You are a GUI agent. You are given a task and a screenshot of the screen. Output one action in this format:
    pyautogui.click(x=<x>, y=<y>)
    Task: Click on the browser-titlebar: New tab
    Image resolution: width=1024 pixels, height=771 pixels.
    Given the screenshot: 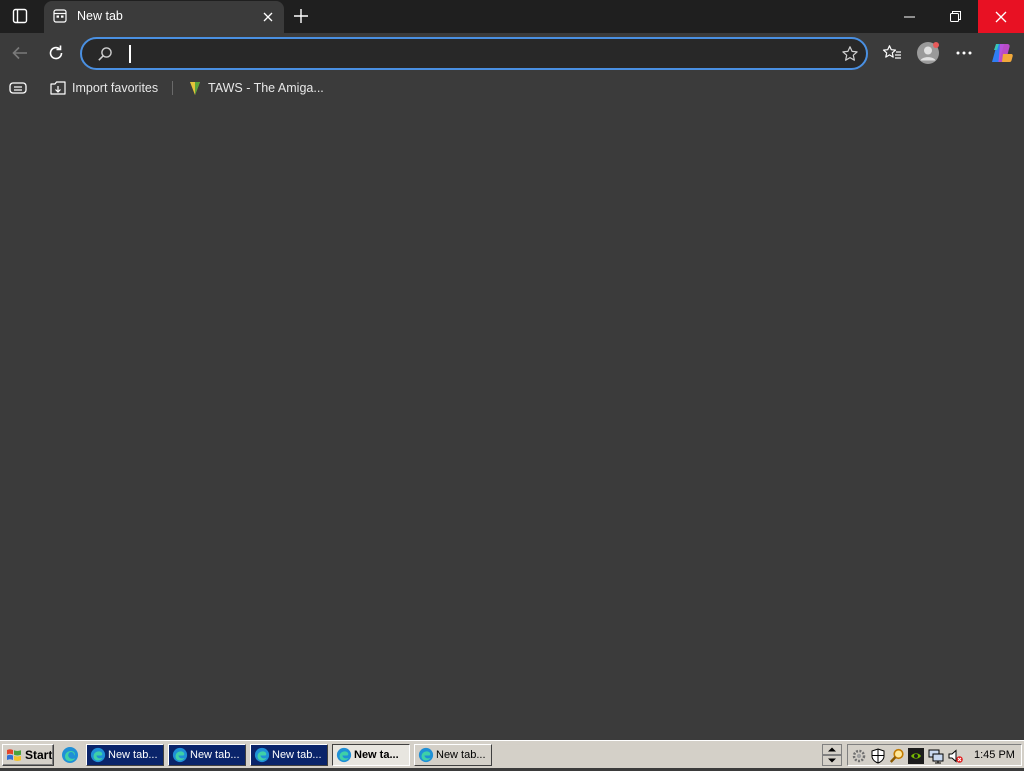 What is the action you would take?
    pyautogui.click(x=512, y=16)
    